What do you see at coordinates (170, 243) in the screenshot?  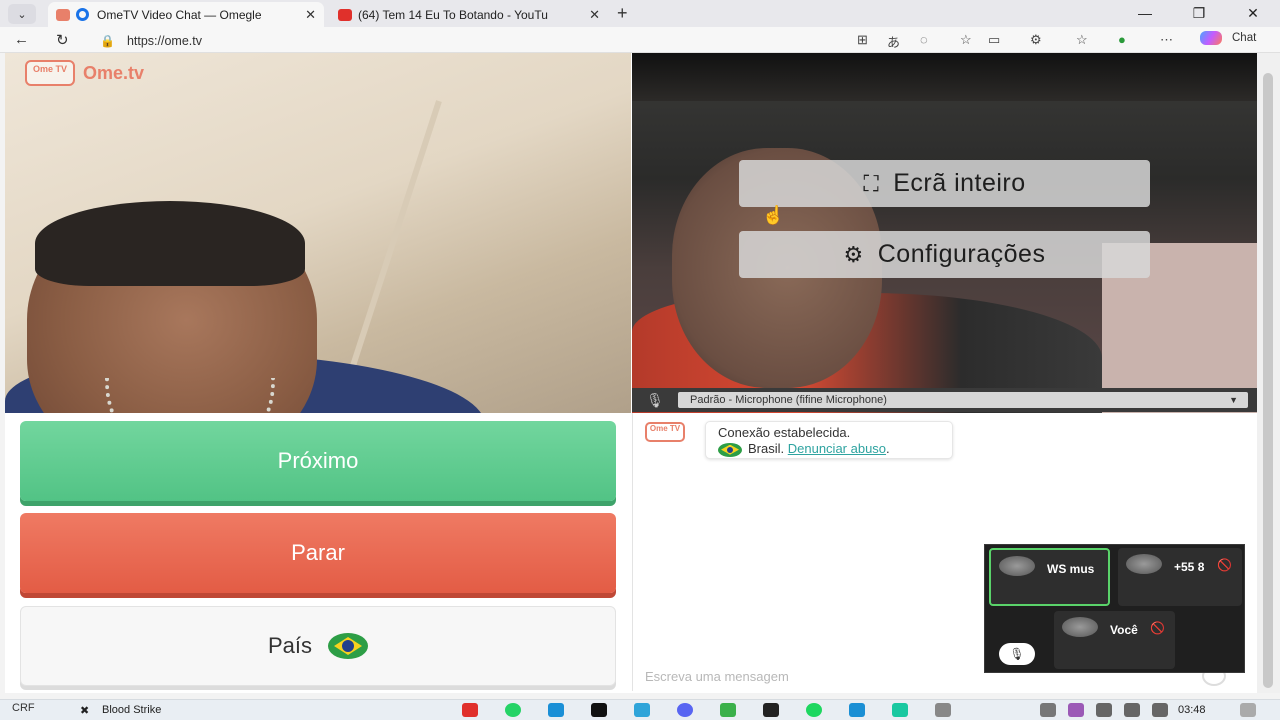 I see `person-hair` at bounding box center [170, 243].